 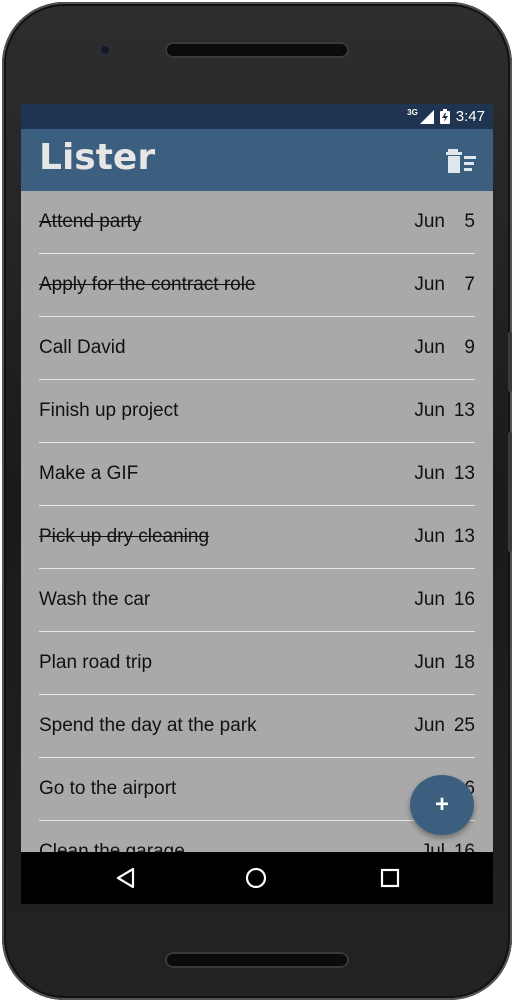 What do you see at coordinates (412, 112) in the screenshot?
I see `network-type: 3G` at bounding box center [412, 112].